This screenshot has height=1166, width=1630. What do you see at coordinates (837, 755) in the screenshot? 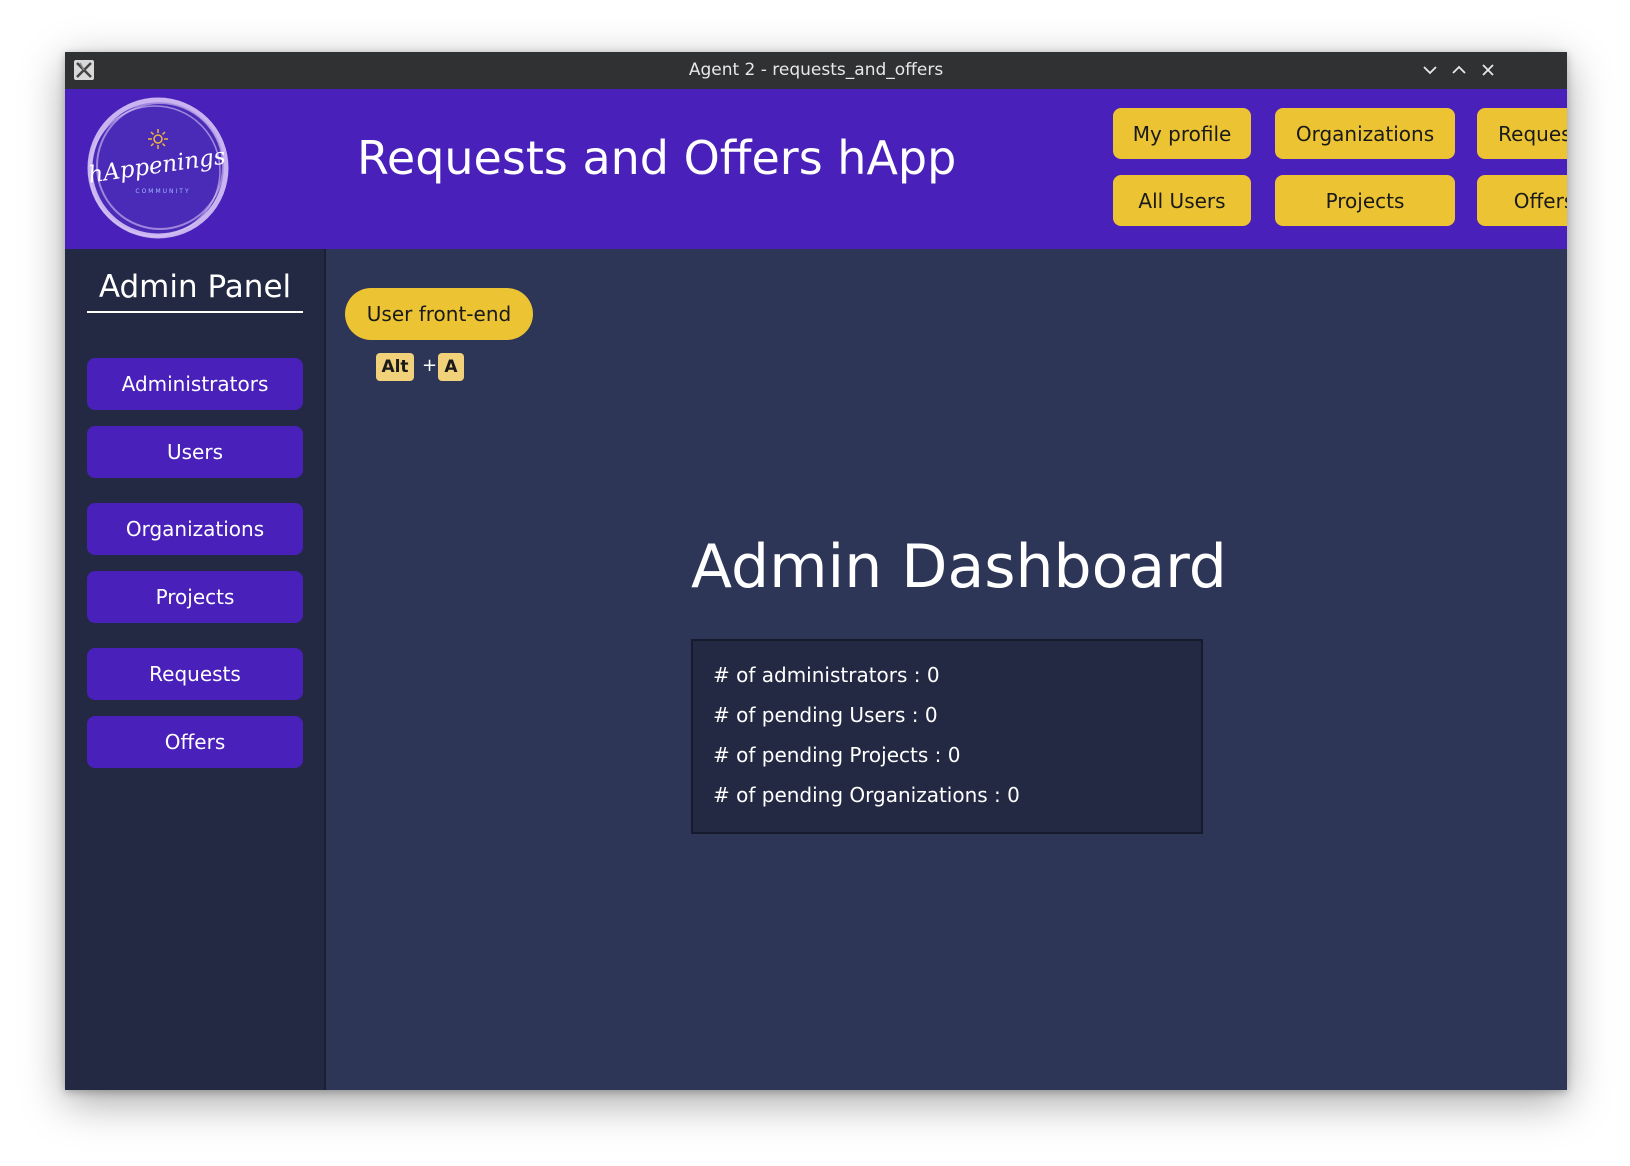
I see `stat-pending-projects: # of pending Projects : 0` at bounding box center [837, 755].